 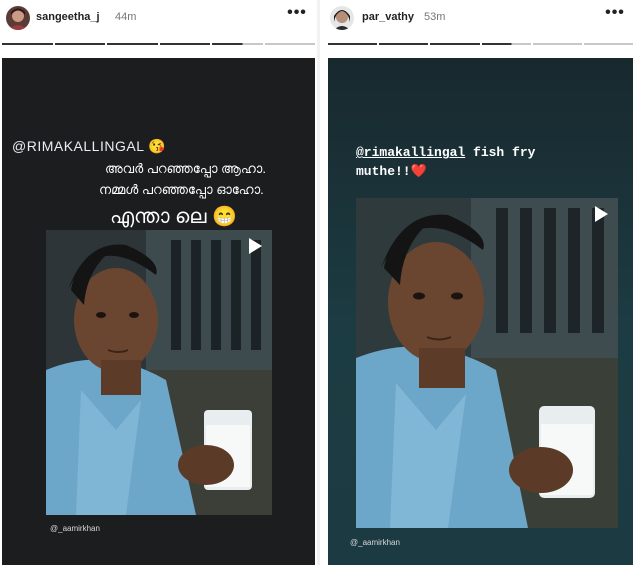 What do you see at coordinates (383, 171) in the screenshot?
I see `caption-text: muthe!!` at bounding box center [383, 171].